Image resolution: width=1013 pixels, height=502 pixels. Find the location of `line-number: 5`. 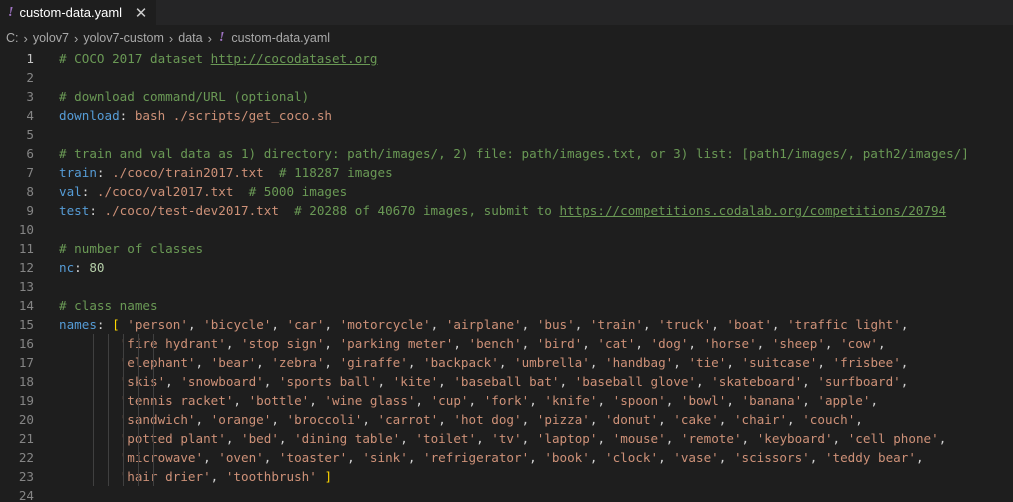

line-number: 5 is located at coordinates (30, 134).